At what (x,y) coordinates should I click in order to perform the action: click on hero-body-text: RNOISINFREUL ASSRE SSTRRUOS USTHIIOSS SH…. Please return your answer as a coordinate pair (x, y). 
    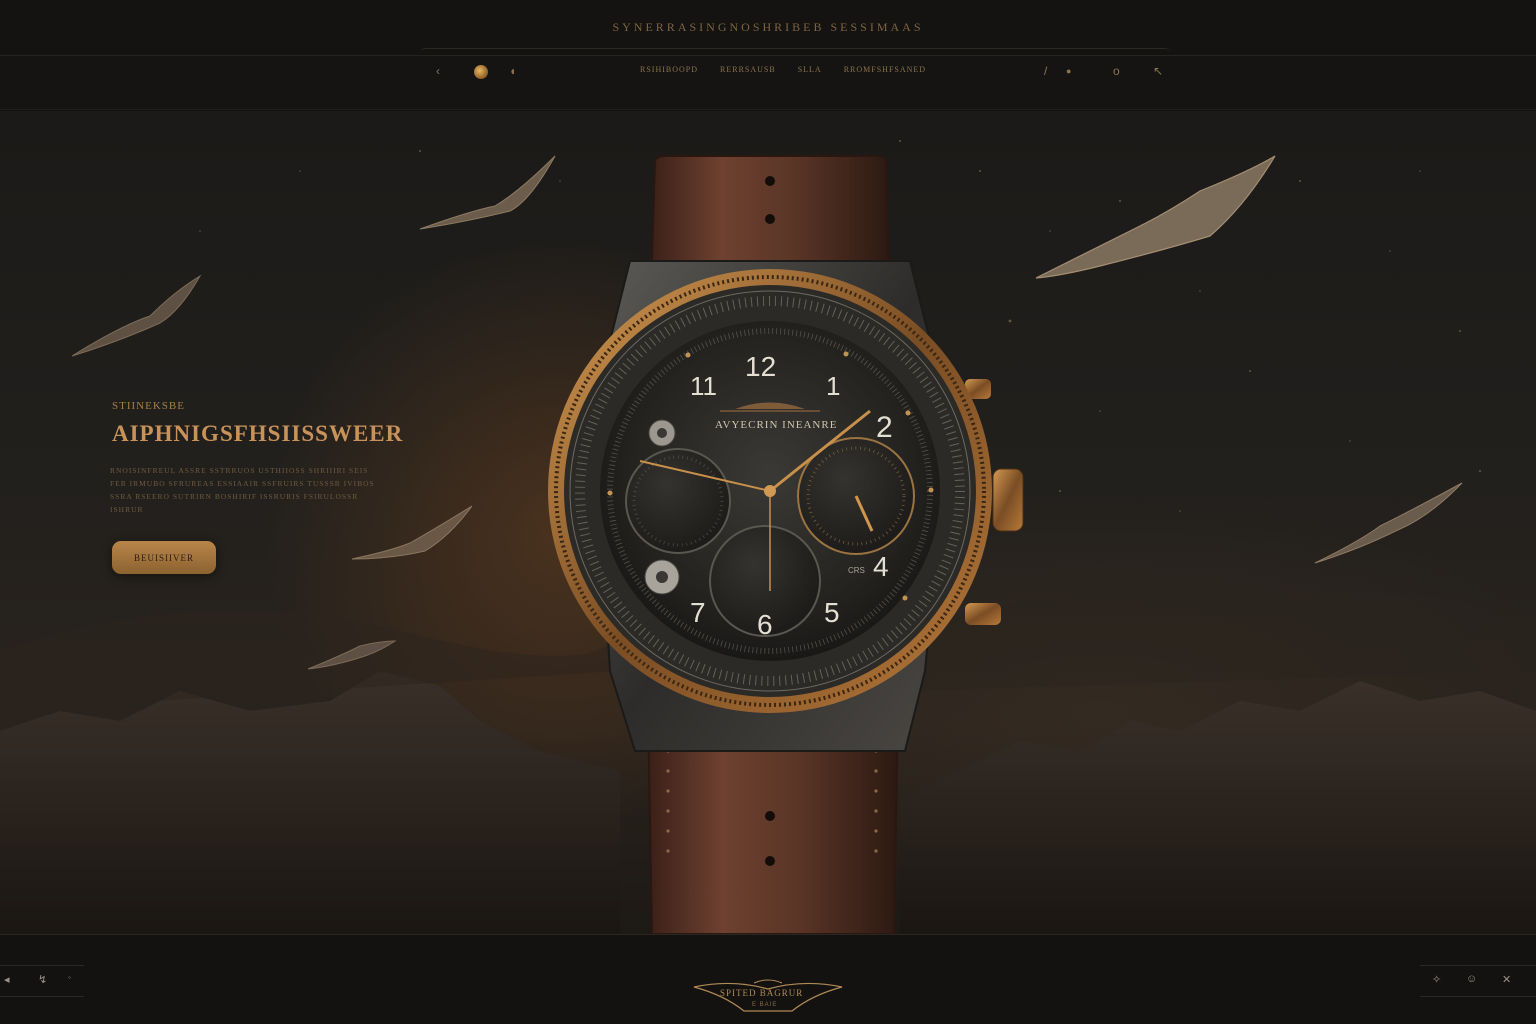
    Looking at the image, I should click on (242, 490).